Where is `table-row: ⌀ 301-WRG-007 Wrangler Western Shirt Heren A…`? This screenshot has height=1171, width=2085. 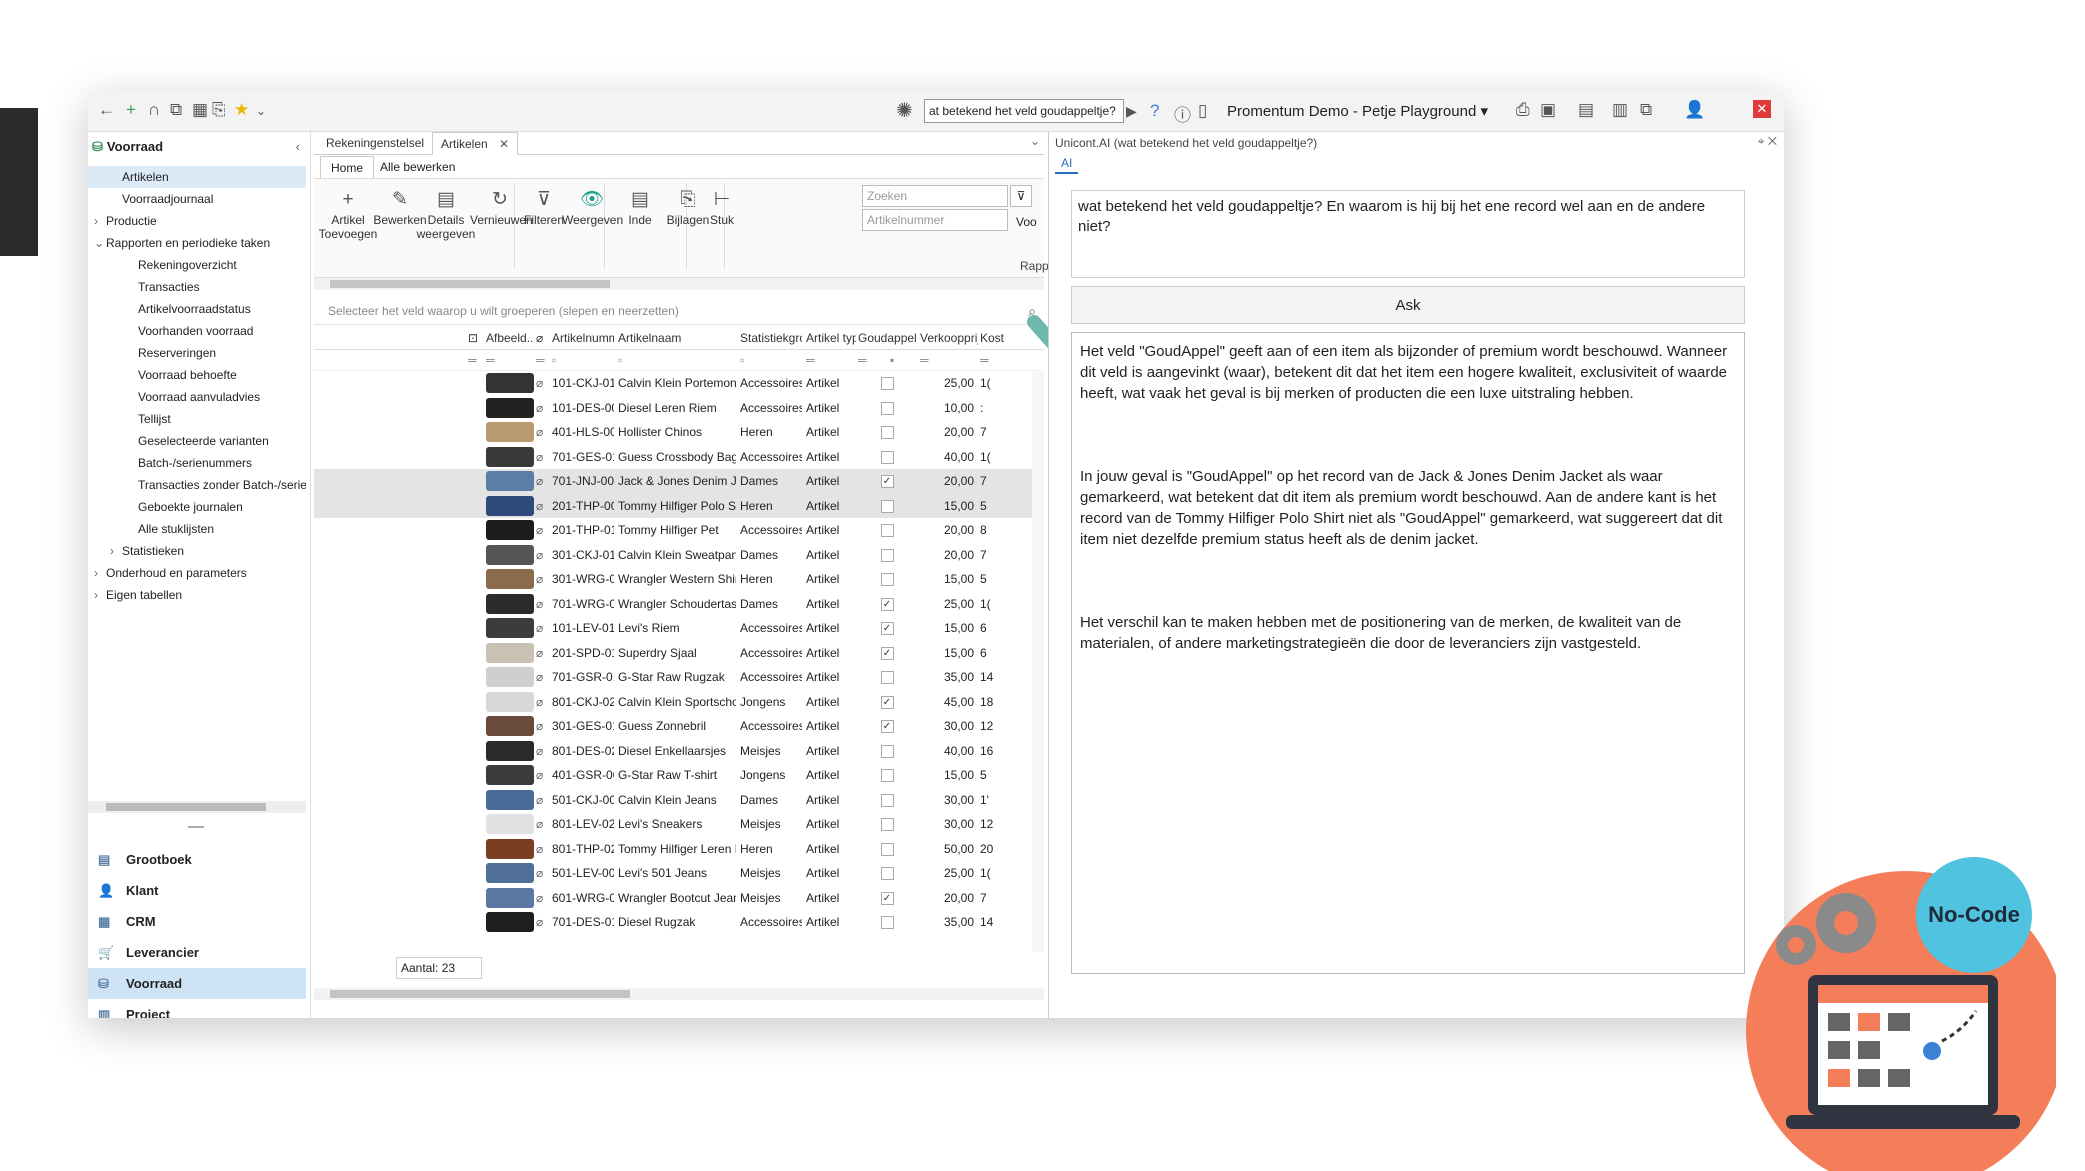
table-row: ⌀ 301-WRG-007 Wrangler Western Shirt Heren A… is located at coordinates (679, 579).